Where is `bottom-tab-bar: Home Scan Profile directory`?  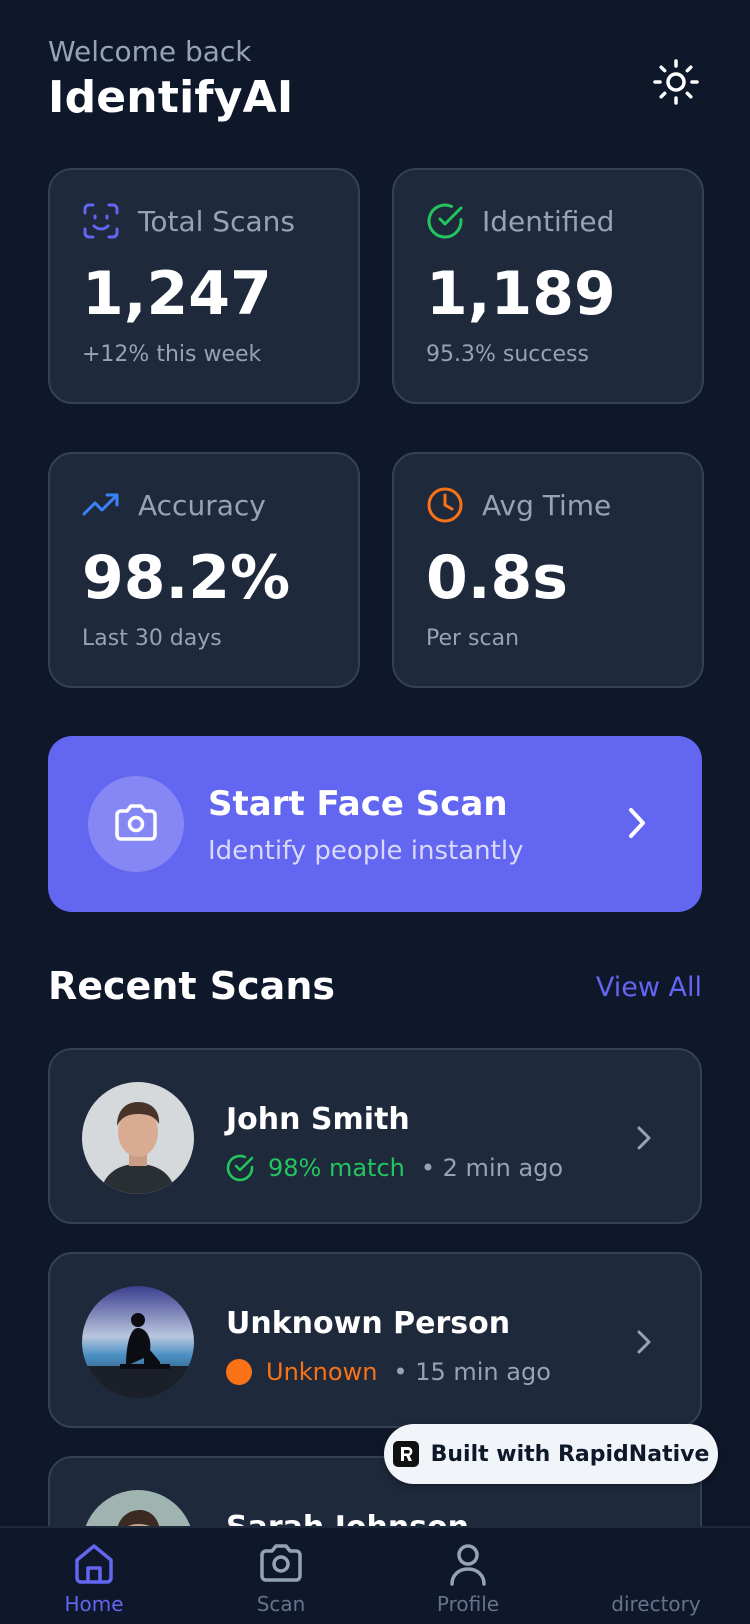 bottom-tab-bar: Home Scan Profile directory is located at coordinates (375, 1575).